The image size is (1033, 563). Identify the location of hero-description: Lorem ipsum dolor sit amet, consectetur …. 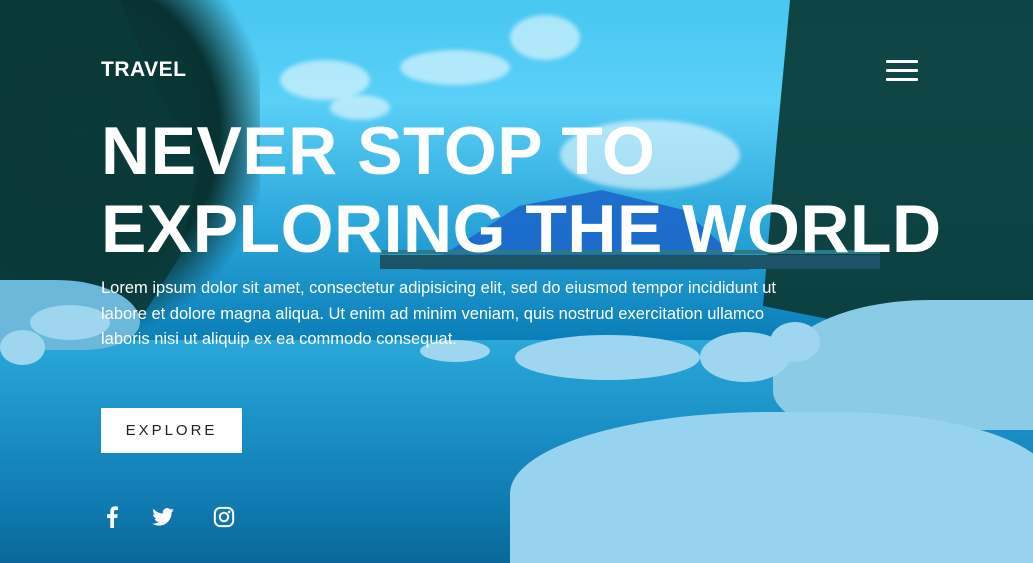
(439, 313).